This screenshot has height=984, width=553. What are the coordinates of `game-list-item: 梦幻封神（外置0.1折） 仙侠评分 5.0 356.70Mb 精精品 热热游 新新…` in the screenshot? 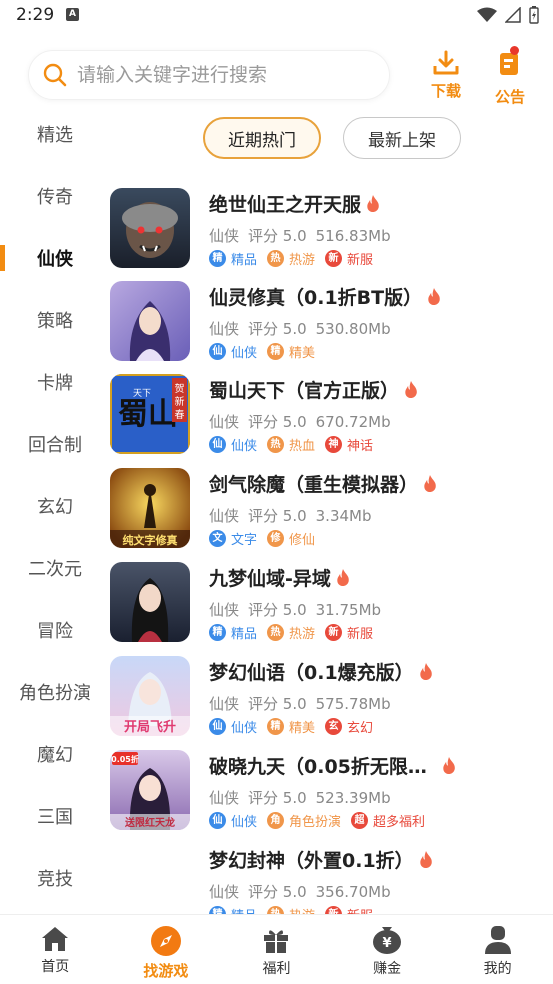 It's located at (331, 879).